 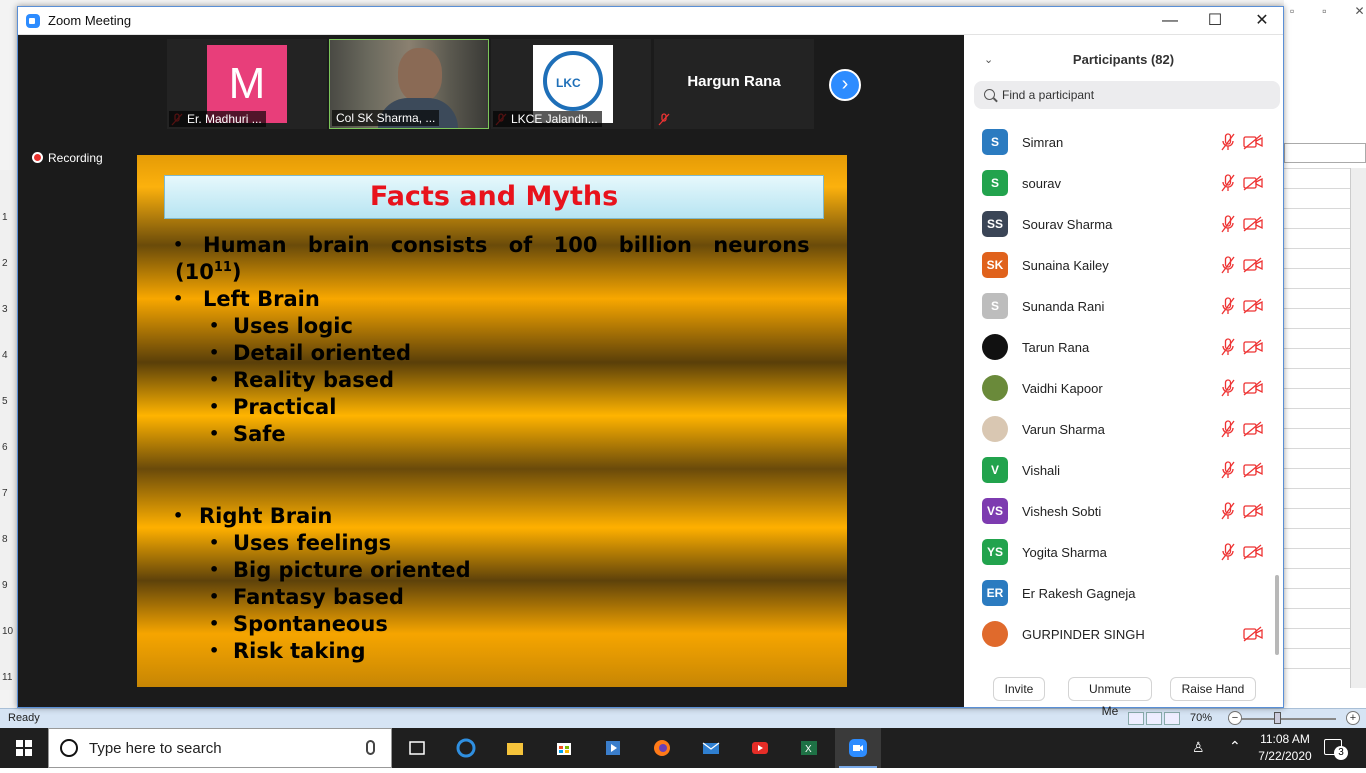 What do you see at coordinates (995, 429) in the screenshot?
I see `avatar` at bounding box center [995, 429].